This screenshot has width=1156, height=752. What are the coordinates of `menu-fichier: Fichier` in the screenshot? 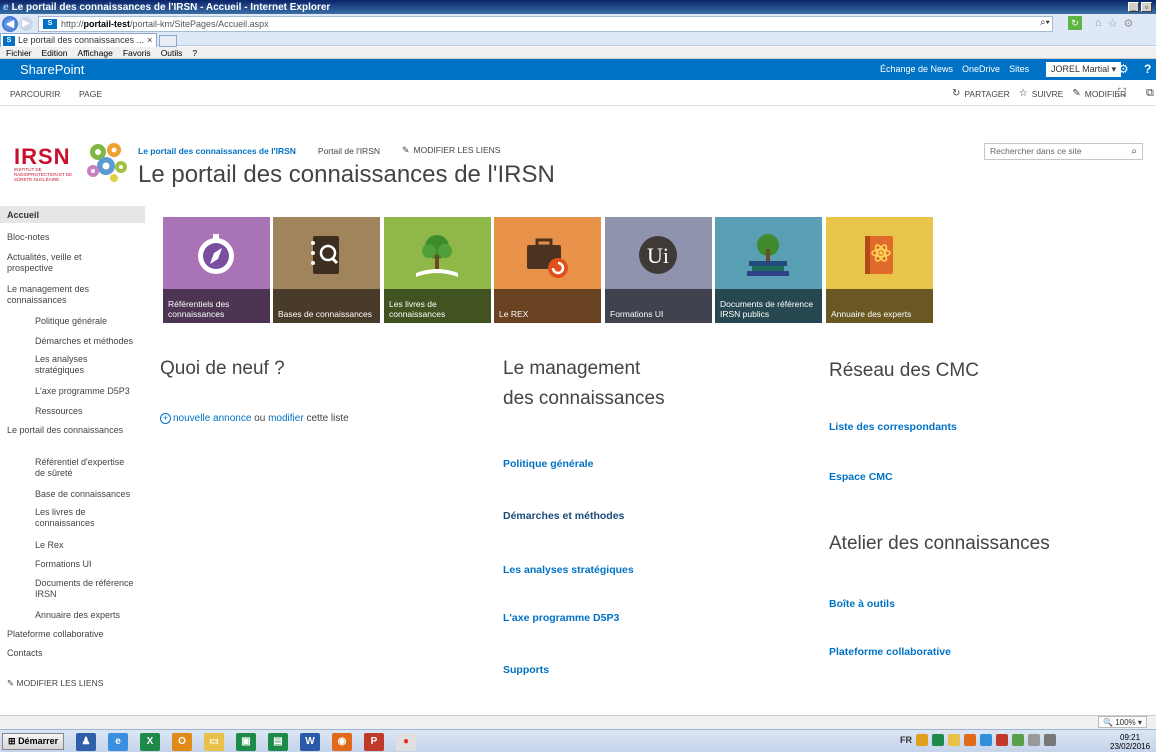 It's located at (19, 52).